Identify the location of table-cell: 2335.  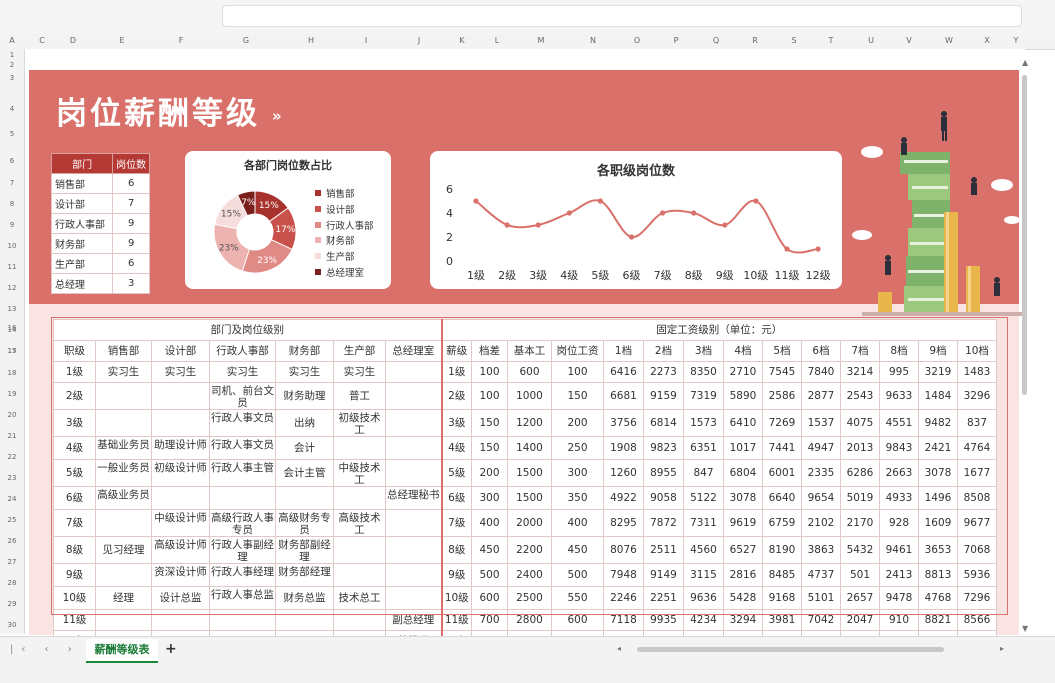
(821, 473).